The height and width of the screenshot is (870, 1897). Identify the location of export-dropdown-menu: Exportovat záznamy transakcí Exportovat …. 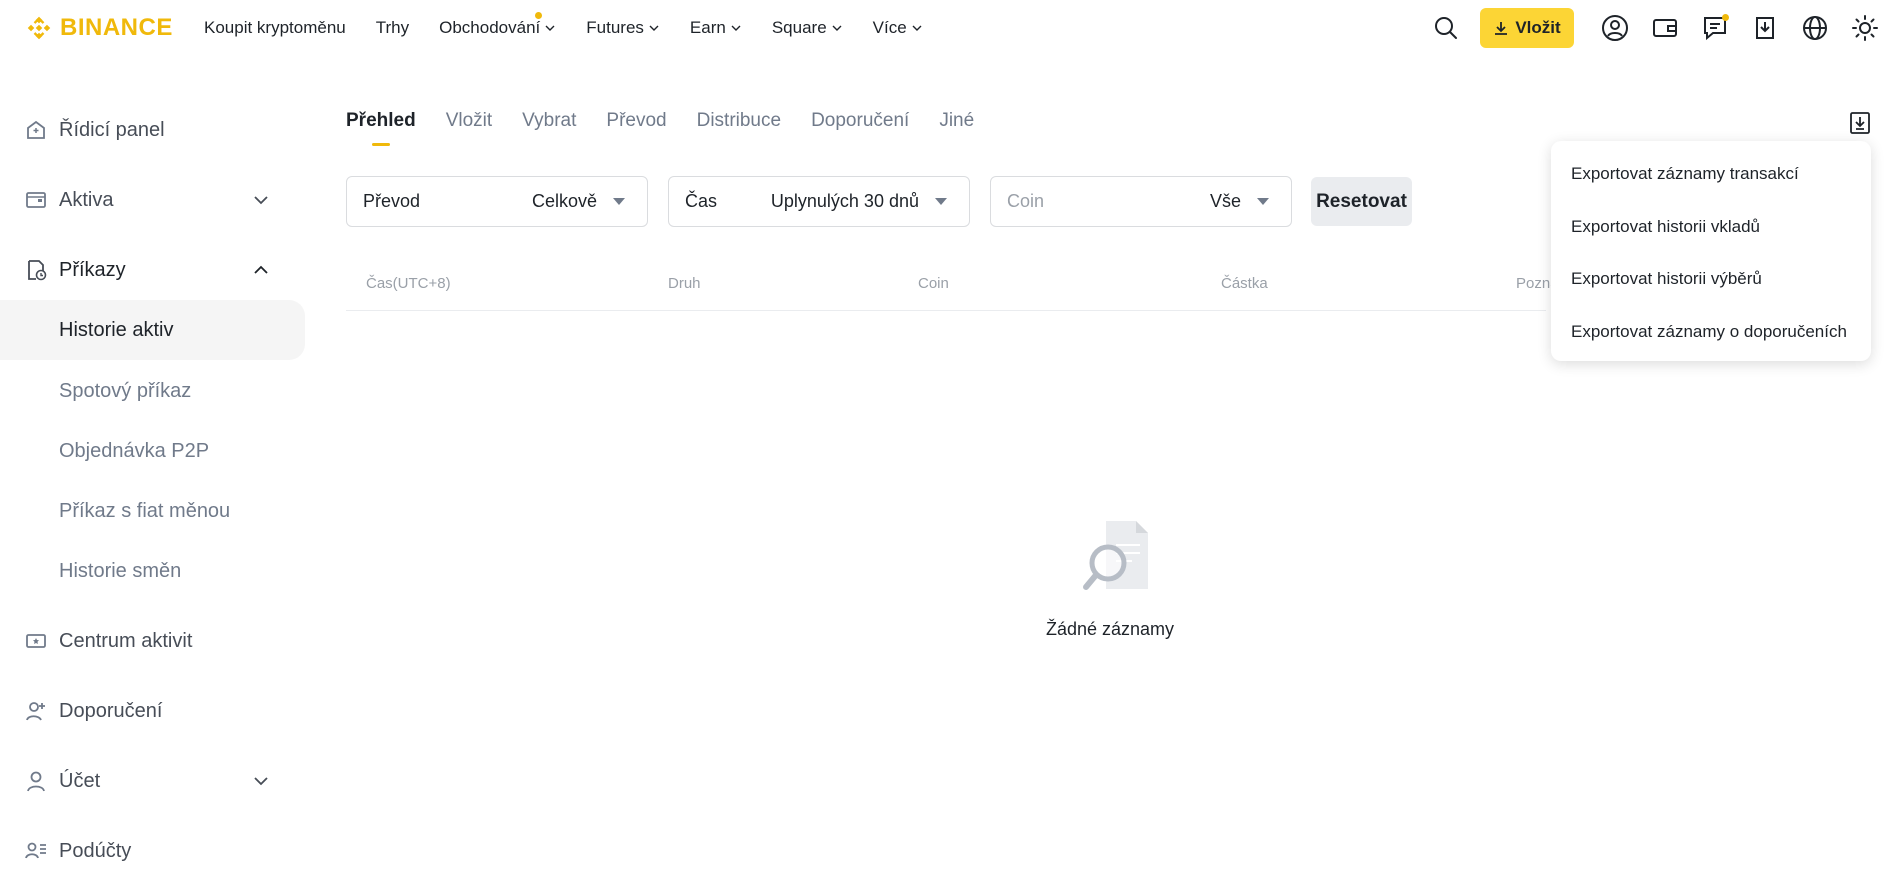
(1711, 251).